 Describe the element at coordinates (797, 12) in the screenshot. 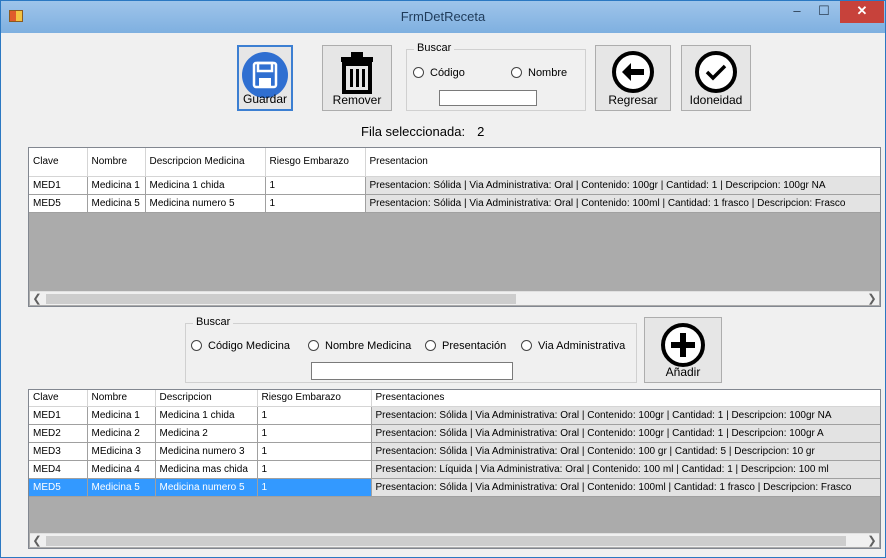

I see `minimize-button: –` at that location.